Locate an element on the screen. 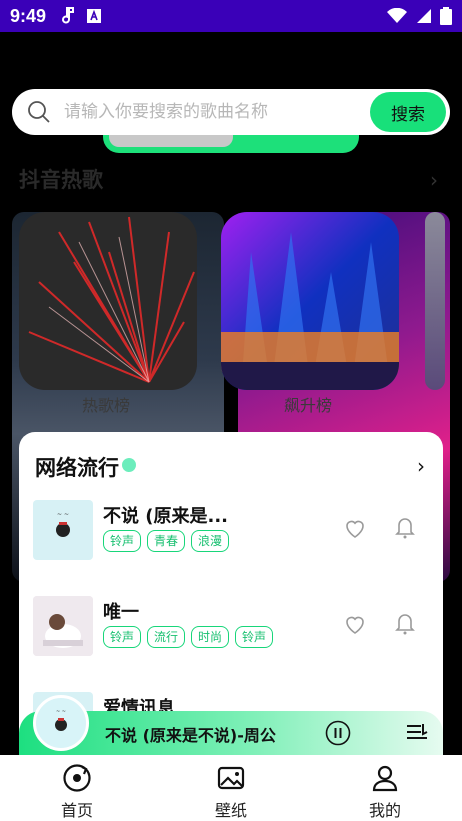 This screenshot has width=462, height=821. search-icon is located at coordinates (39, 112).